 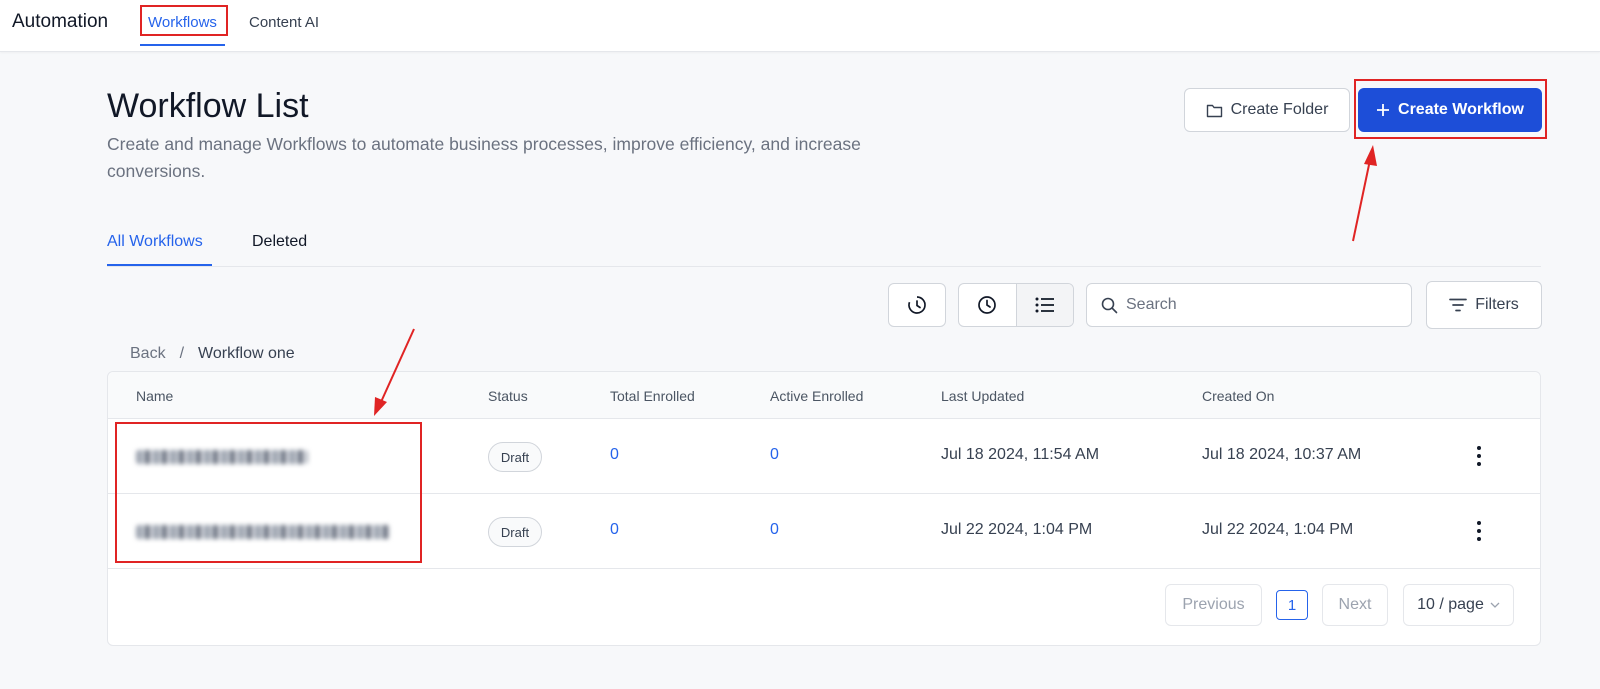 What do you see at coordinates (246, 353) in the screenshot?
I see `breadcrumb-current: Workflow one` at bounding box center [246, 353].